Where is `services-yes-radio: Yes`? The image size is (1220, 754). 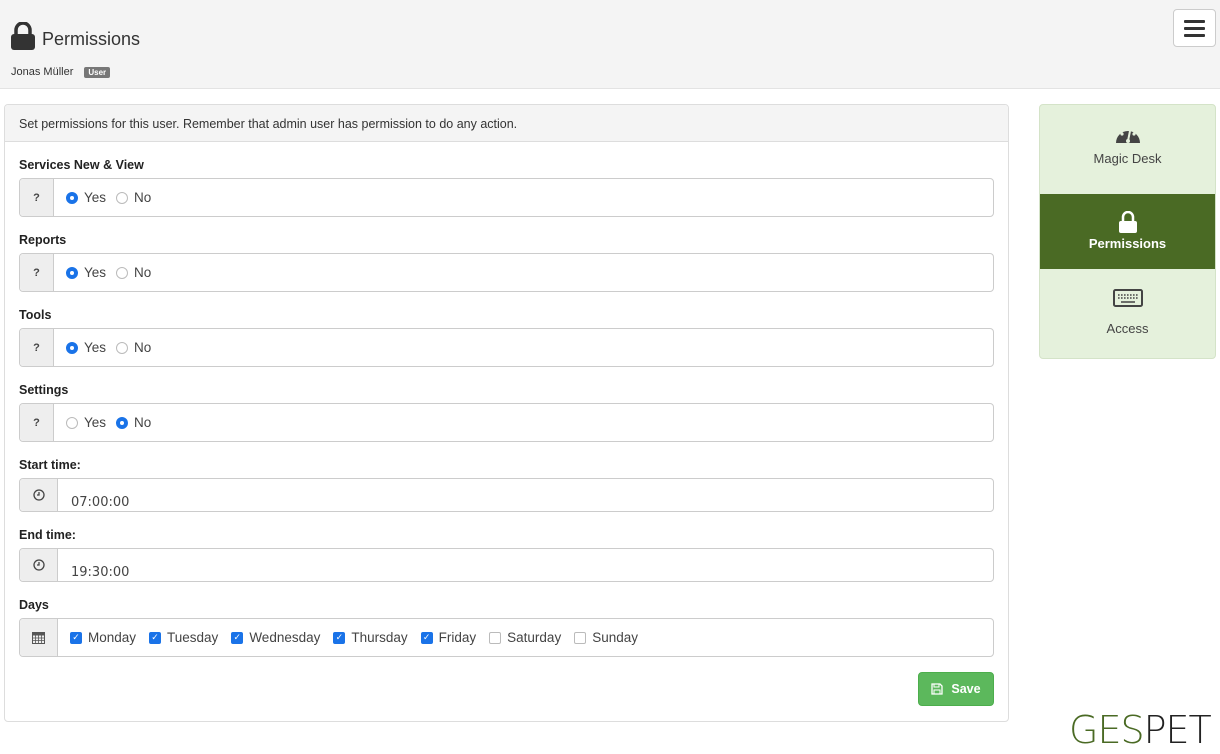 services-yes-radio: Yes is located at coordinates (86, 197).